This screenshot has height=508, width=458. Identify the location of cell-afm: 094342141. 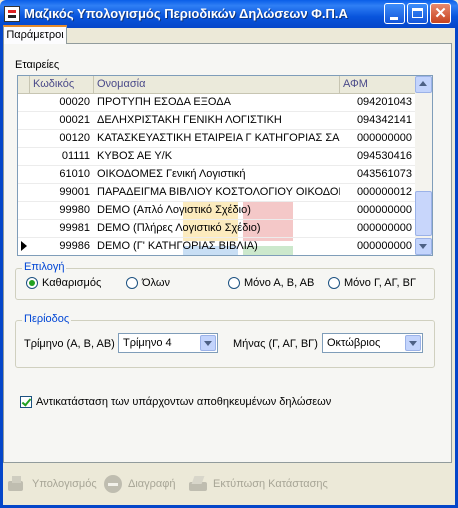
(384, 120).